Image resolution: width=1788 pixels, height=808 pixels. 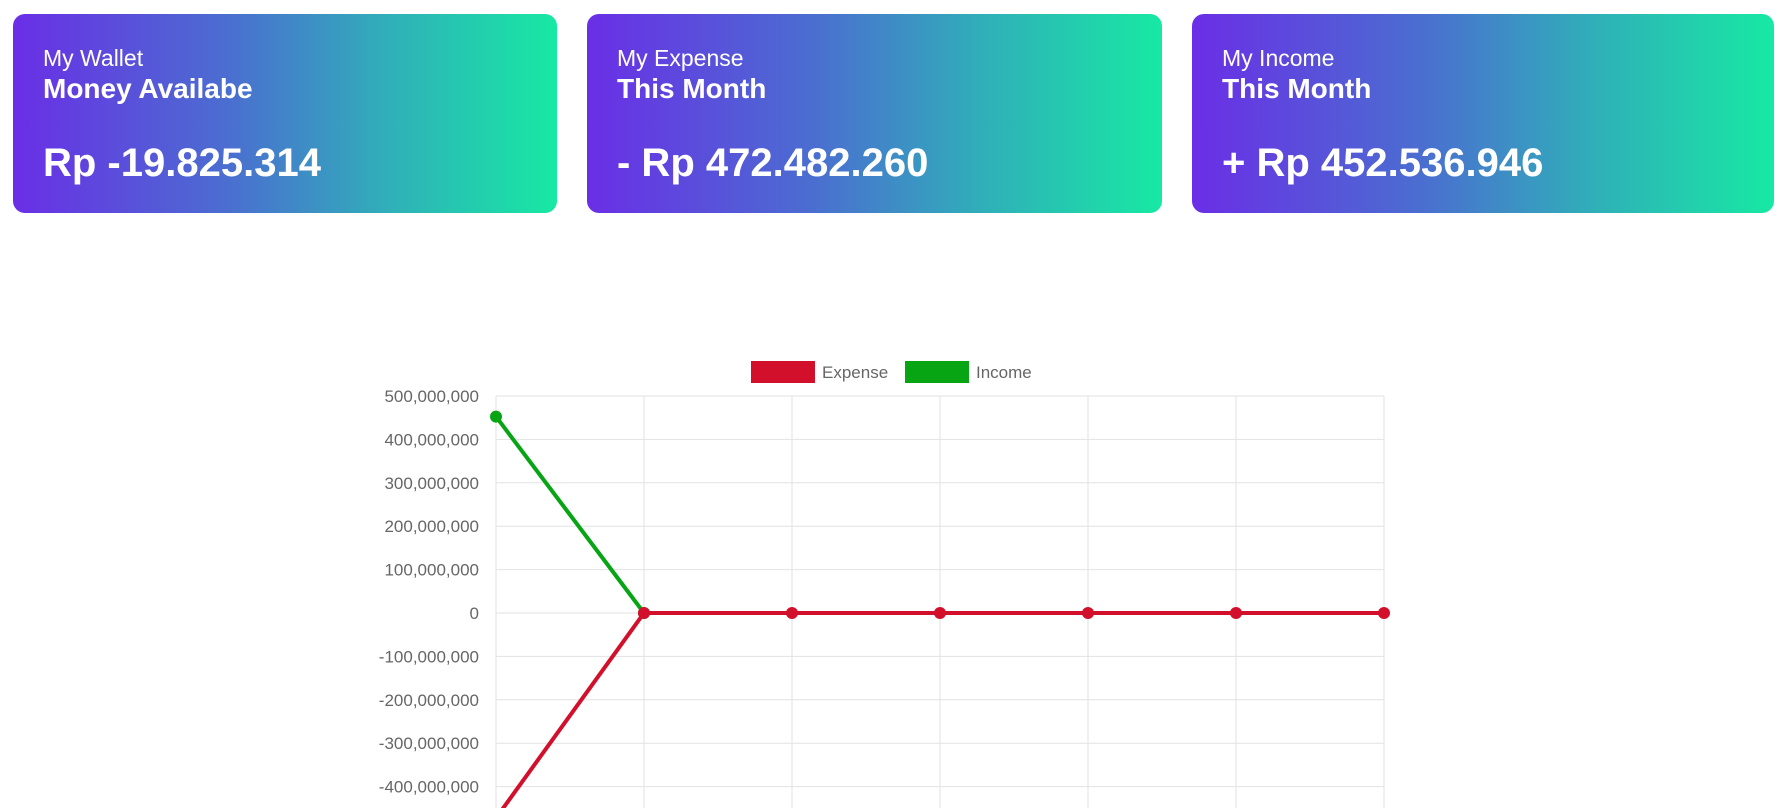 I want to click on y-tick-label: -300,000,000, so click(x=429, y=743).